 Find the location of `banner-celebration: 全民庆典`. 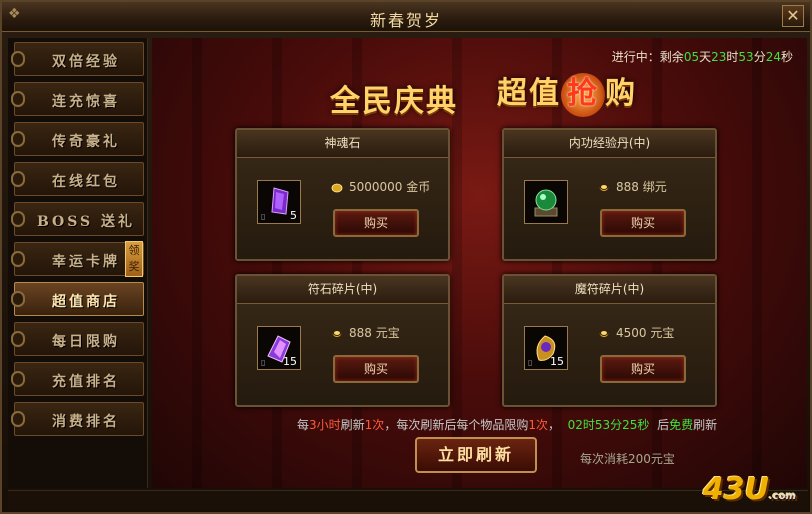

banner-celebration: 全民庆典 is located at coordinates (394, 101).